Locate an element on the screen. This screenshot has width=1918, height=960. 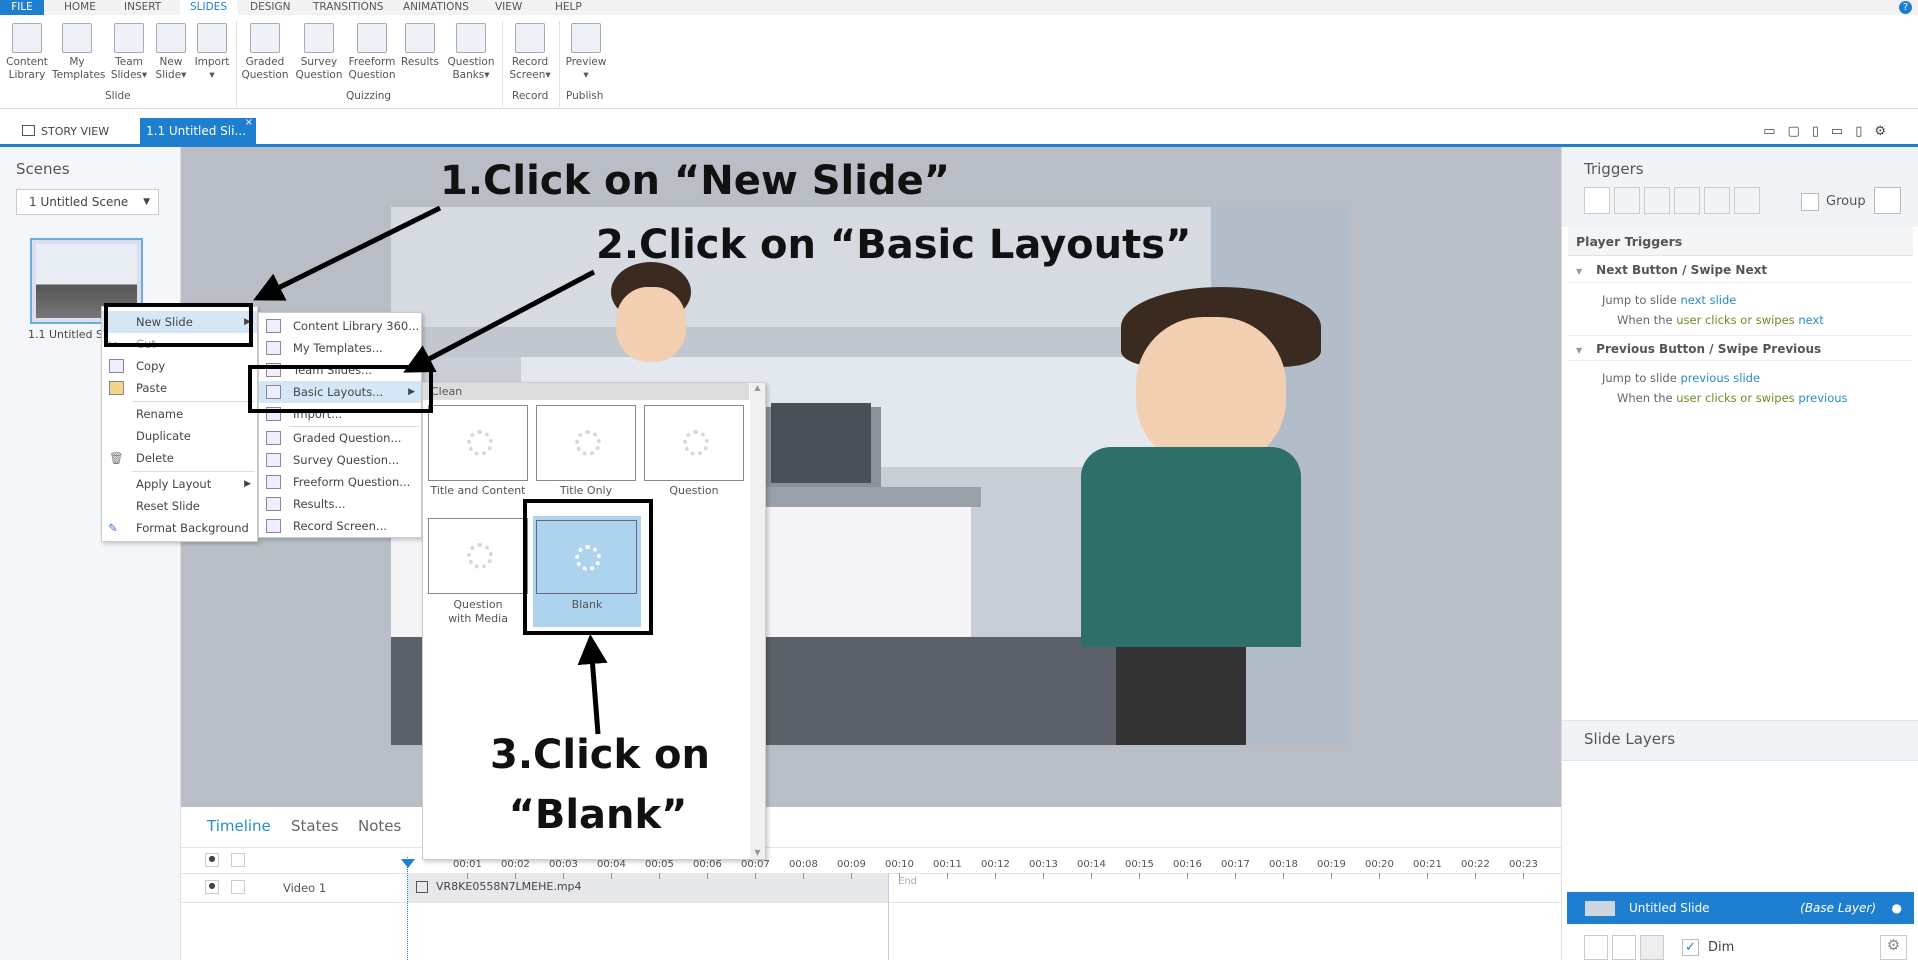
highlight-new-slide is located at coordinates (178, 325).